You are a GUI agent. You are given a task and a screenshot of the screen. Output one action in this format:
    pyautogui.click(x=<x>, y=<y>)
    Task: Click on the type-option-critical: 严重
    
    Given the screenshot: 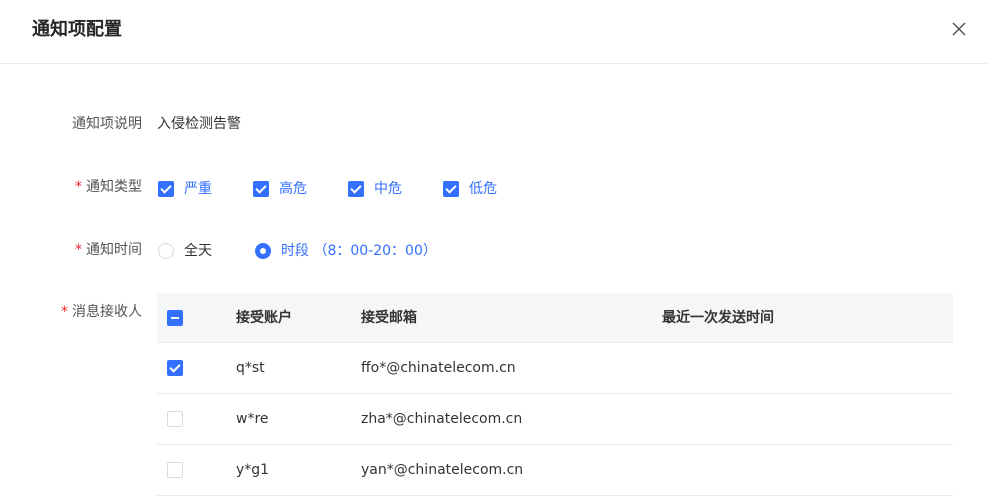 What is the action you would take?
    pyautogui.click(x=185, y=189)
    